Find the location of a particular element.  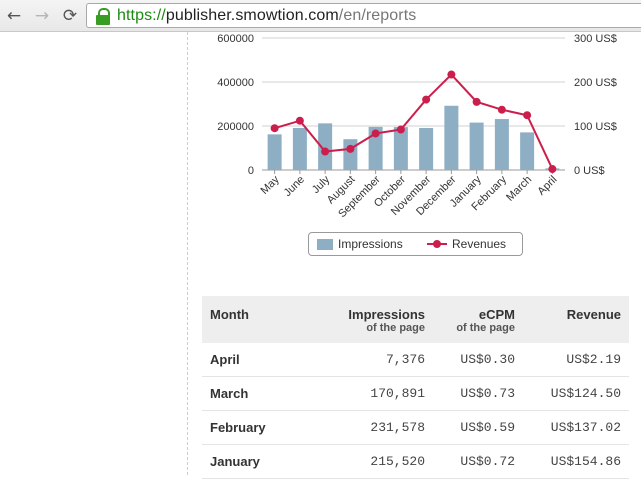

table-row: March 170,891 US$0.73 US$124.50 is located at coordinates (415, 393).